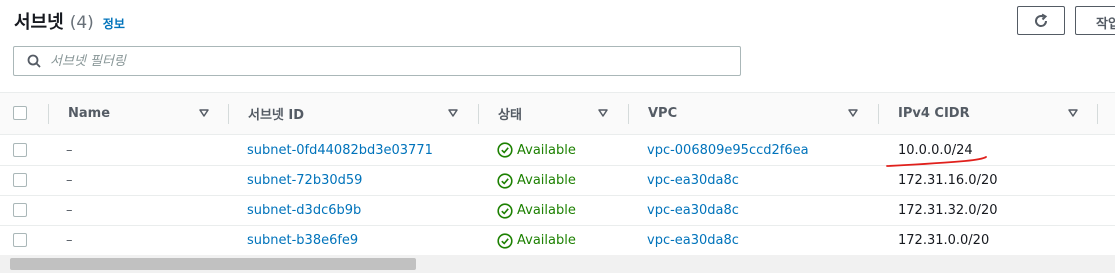 The width and height of the screenshot is (1115, 273). Describe the element at coordinates (1095, 20) in the screenshot. I see `actions-button: 작업` at that location.